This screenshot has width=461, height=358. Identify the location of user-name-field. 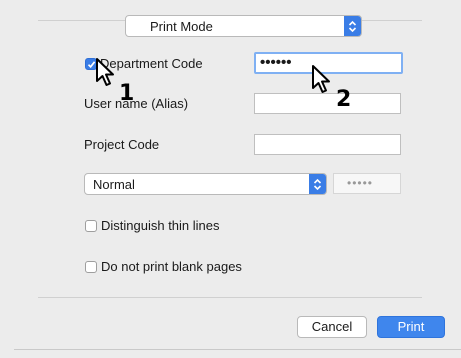
(327, 103).